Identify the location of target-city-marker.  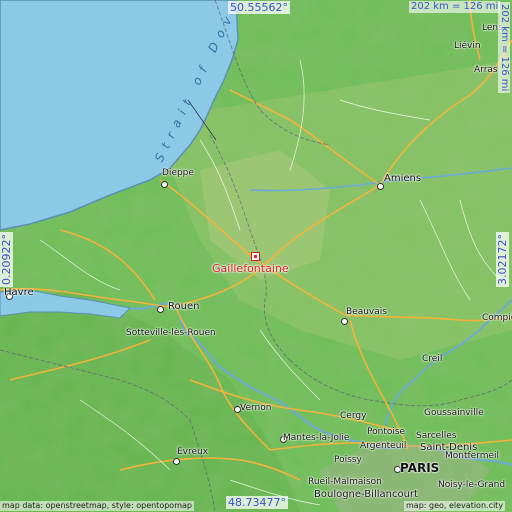
(255, 256).